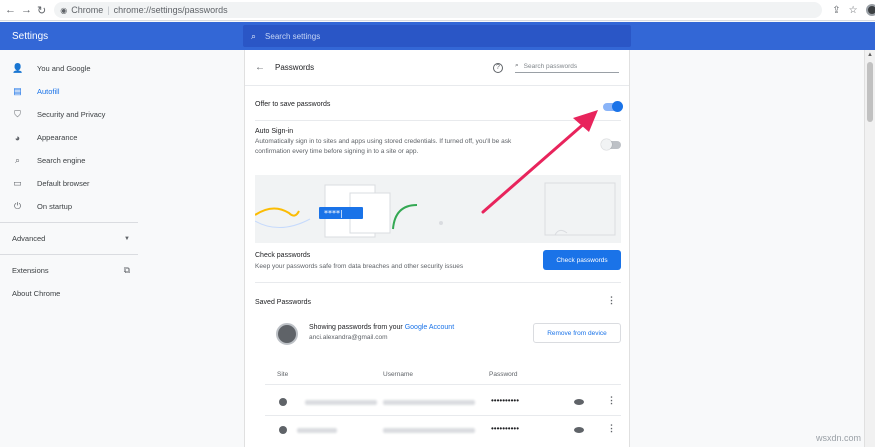 The height and width of the screenshot is (447, 875). I want to click on watermark: wsxdn.com, so click(838, 438).